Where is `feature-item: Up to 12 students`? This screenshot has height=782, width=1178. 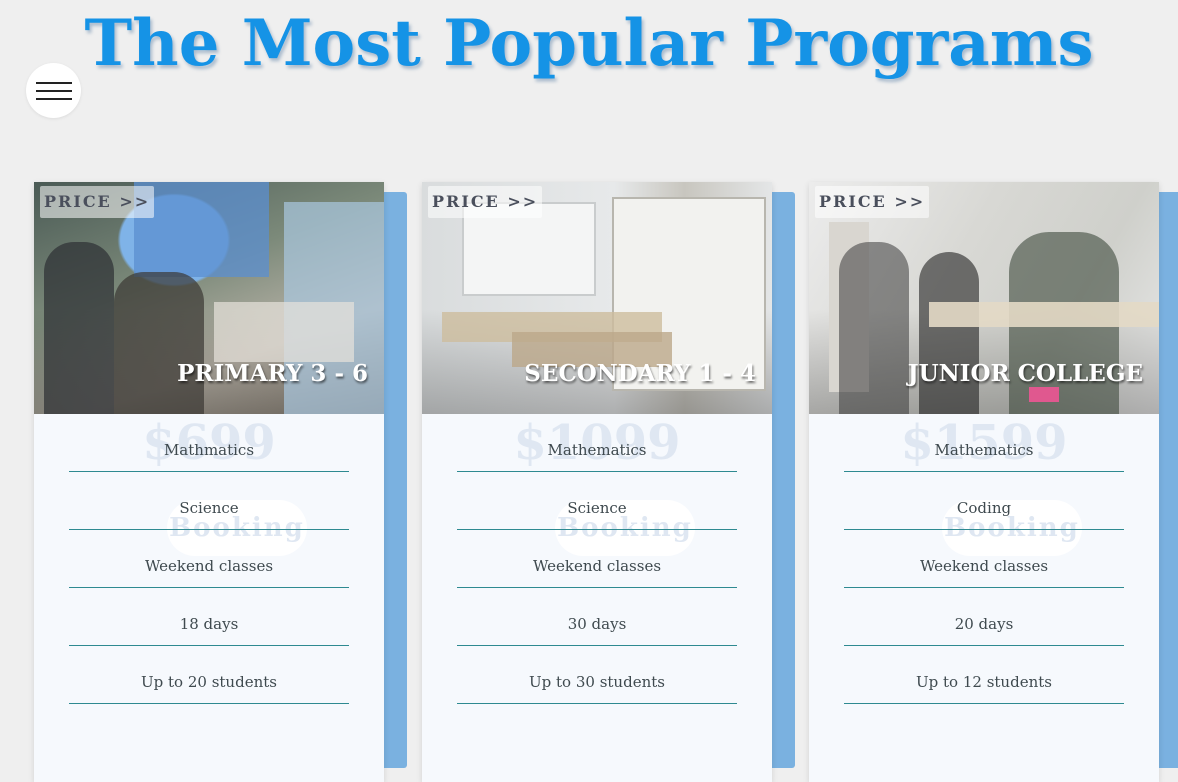 feature-item: Up to 12 students is located at coordinates (984, 675).